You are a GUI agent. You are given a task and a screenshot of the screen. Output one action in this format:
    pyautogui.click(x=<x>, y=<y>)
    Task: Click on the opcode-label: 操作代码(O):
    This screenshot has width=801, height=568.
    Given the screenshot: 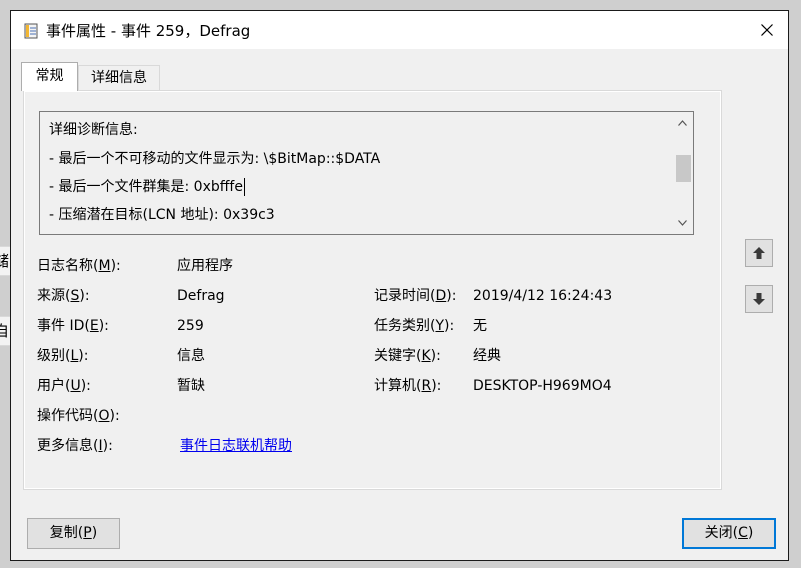 What is the action you would take?
    pyautogui.click(x=78, y=416)
    